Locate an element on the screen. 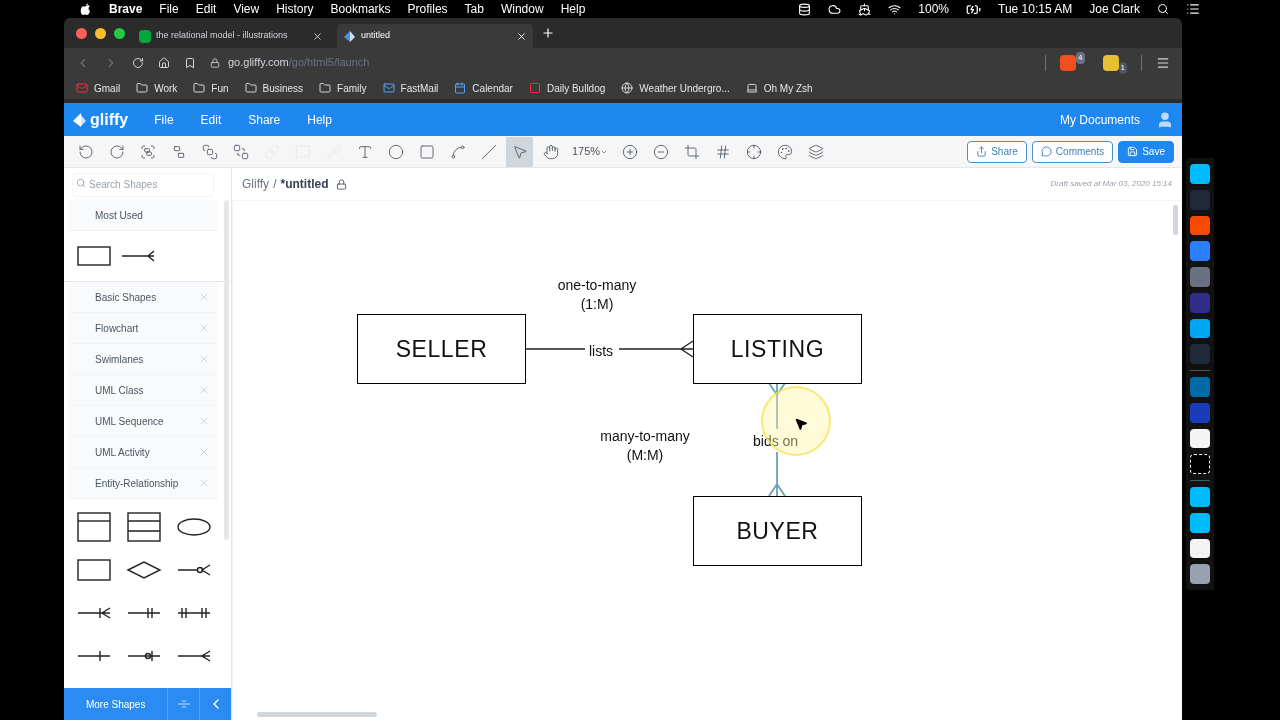 This screenshot has height=720, width=1280. menu-item: Tab is located at coordinates (474, 9).